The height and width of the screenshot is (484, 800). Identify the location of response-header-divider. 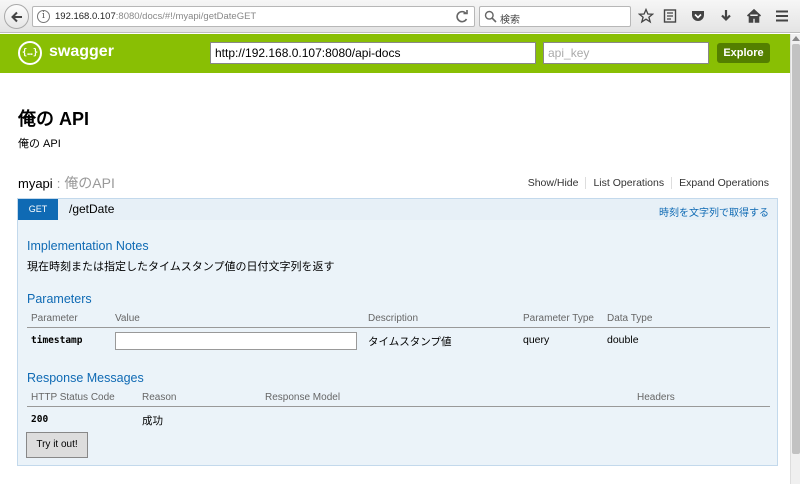
(398, 406).